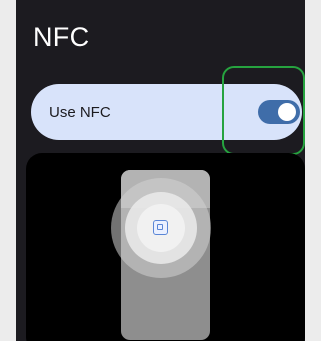 This screenshot has height=341, width=321. Describe the element at coordinates (166, 112) in the screenshot. I see `use-nfc-setting-row: Use NFC` at that location.